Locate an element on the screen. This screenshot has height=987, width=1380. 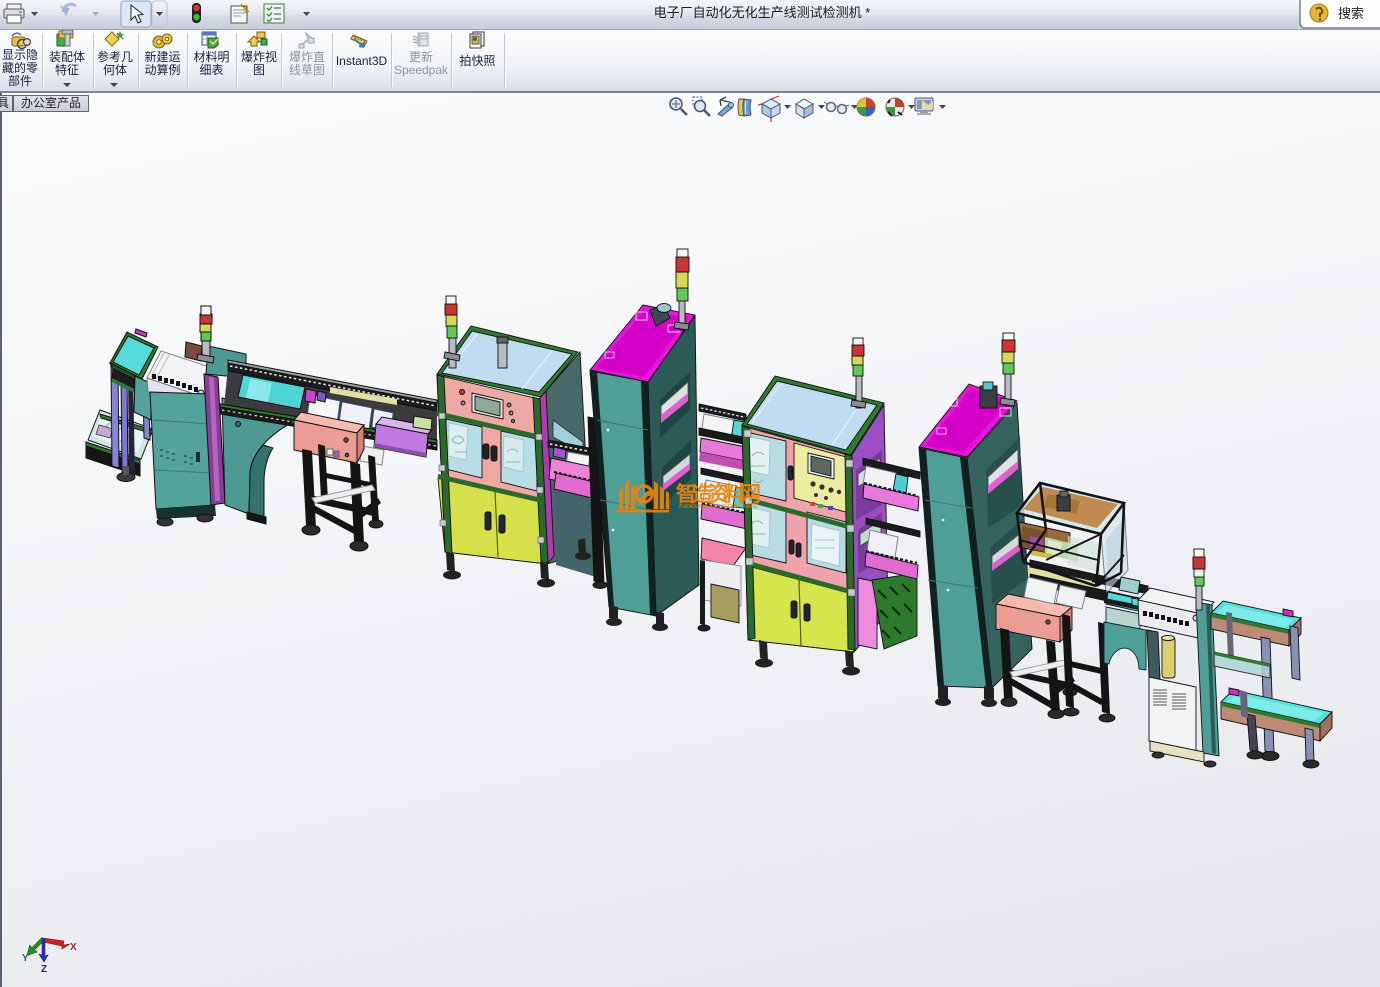
svg-text: ZHIZAOZILIAOWANG.COM SHARE is located at coordinates (718, 507).